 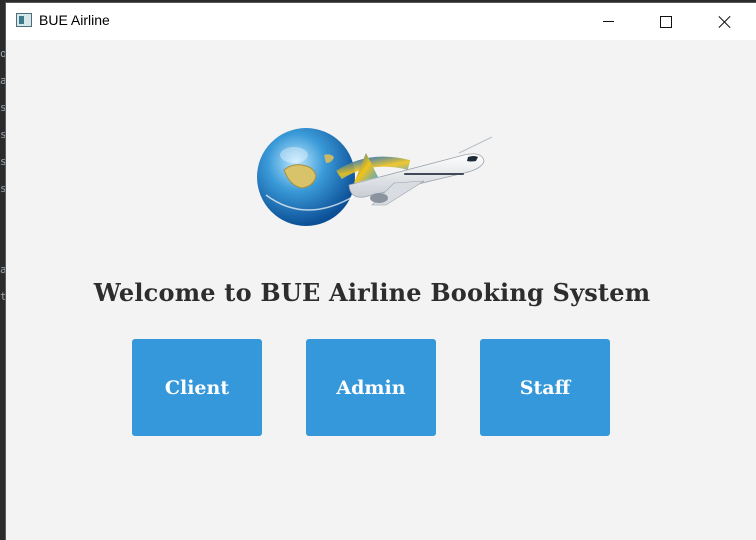 I want to click on client-button: Client, so click(x=197, y=387).